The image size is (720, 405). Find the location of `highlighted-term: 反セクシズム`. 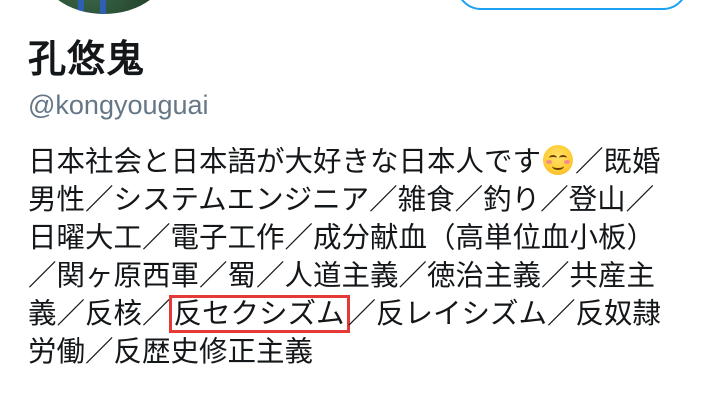

highlighted-term: 反セクシズム is located at coordinates (259, 314).